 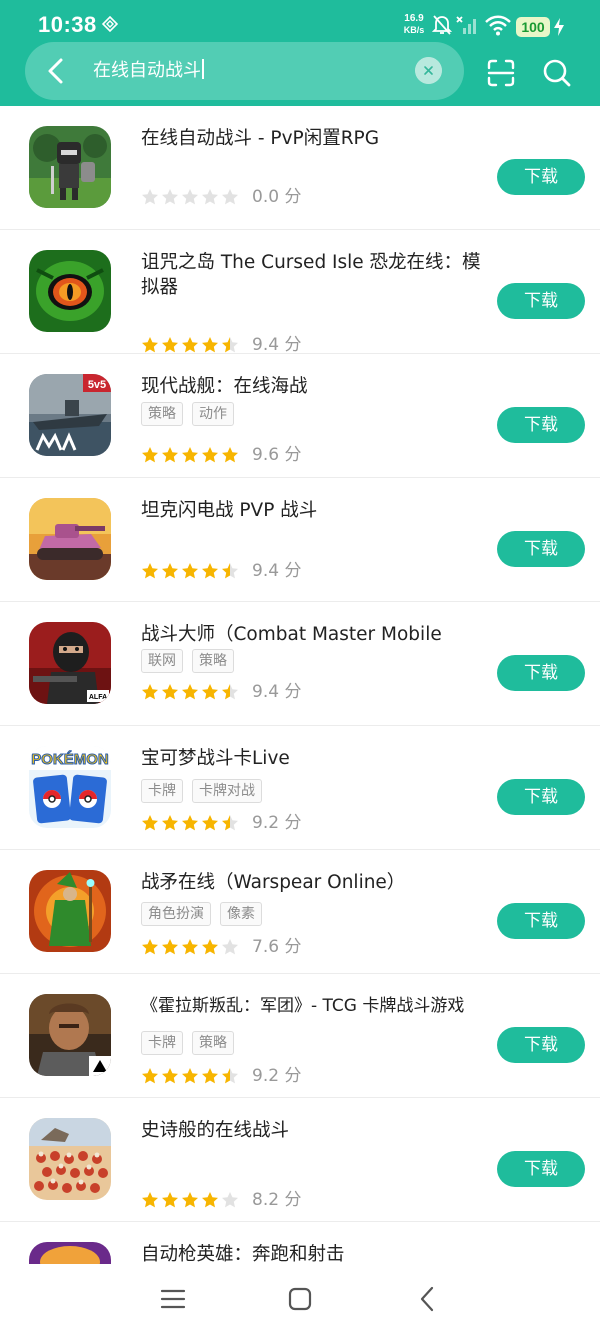 I want to click on back-nav-icon, so click(x=428, y=1299).